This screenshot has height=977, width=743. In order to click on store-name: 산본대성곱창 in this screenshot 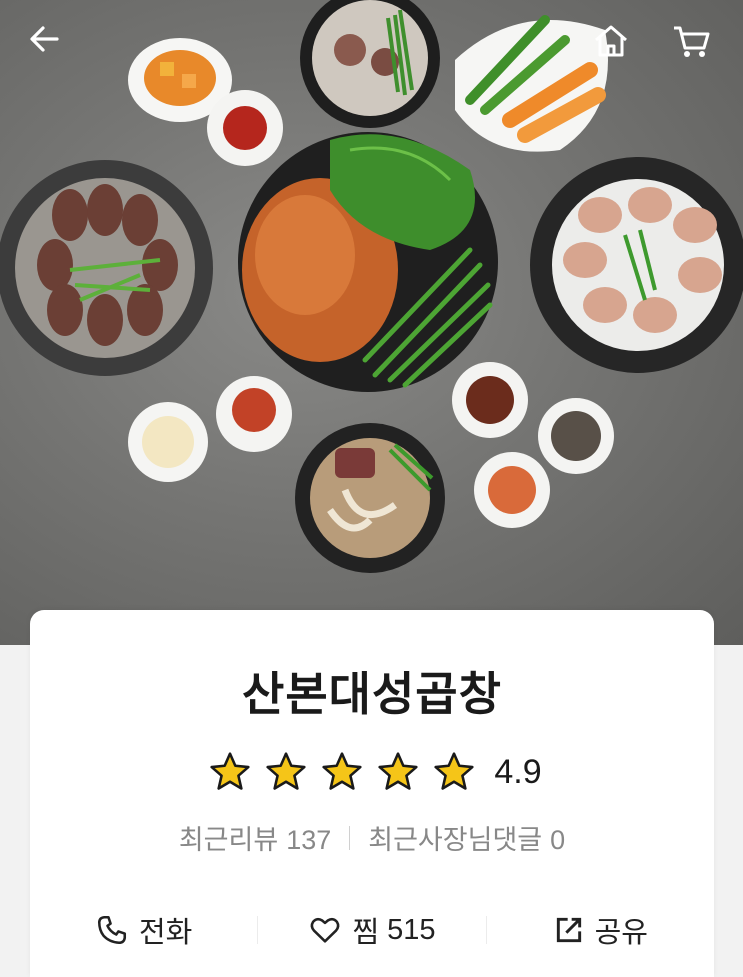, I will do `click(372, 694)`.